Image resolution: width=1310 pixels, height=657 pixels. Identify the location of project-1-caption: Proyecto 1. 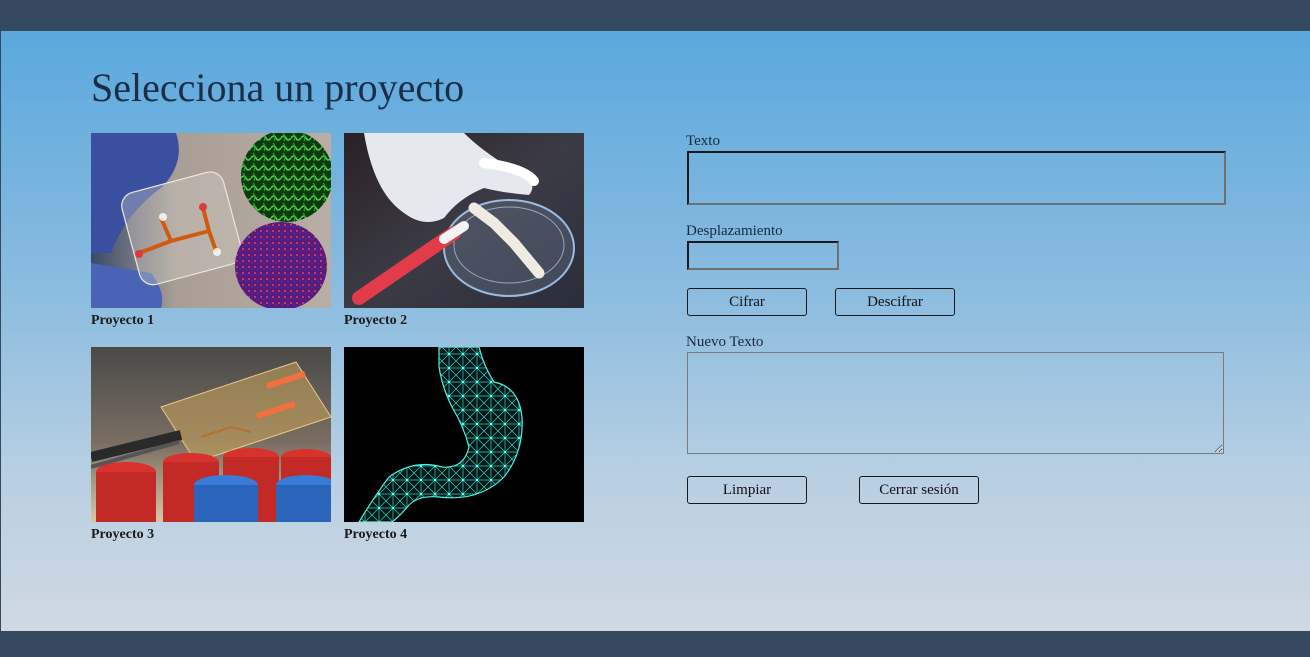
(211, 321).